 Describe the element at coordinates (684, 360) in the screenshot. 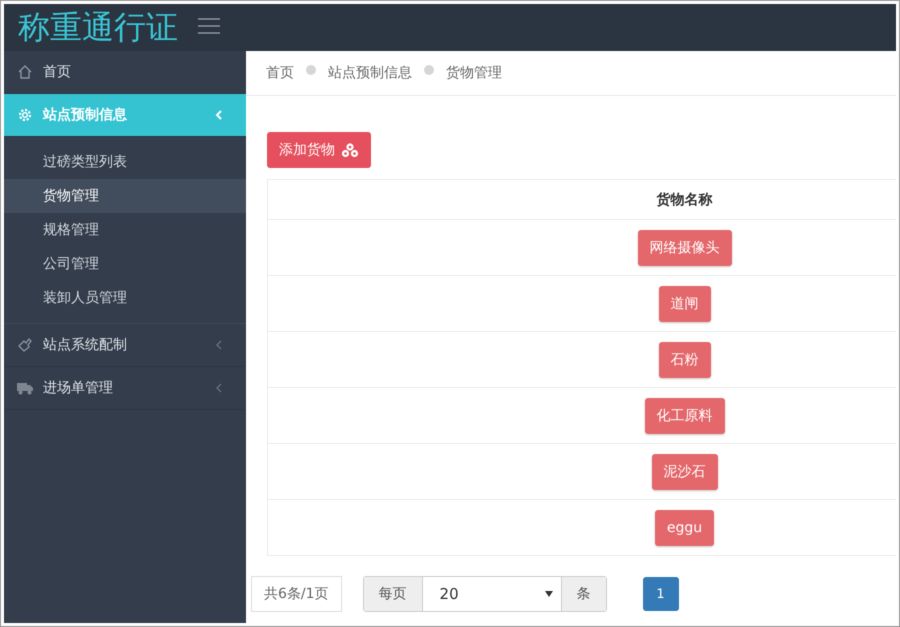

I see `goods-tag: 石粉` at that location.